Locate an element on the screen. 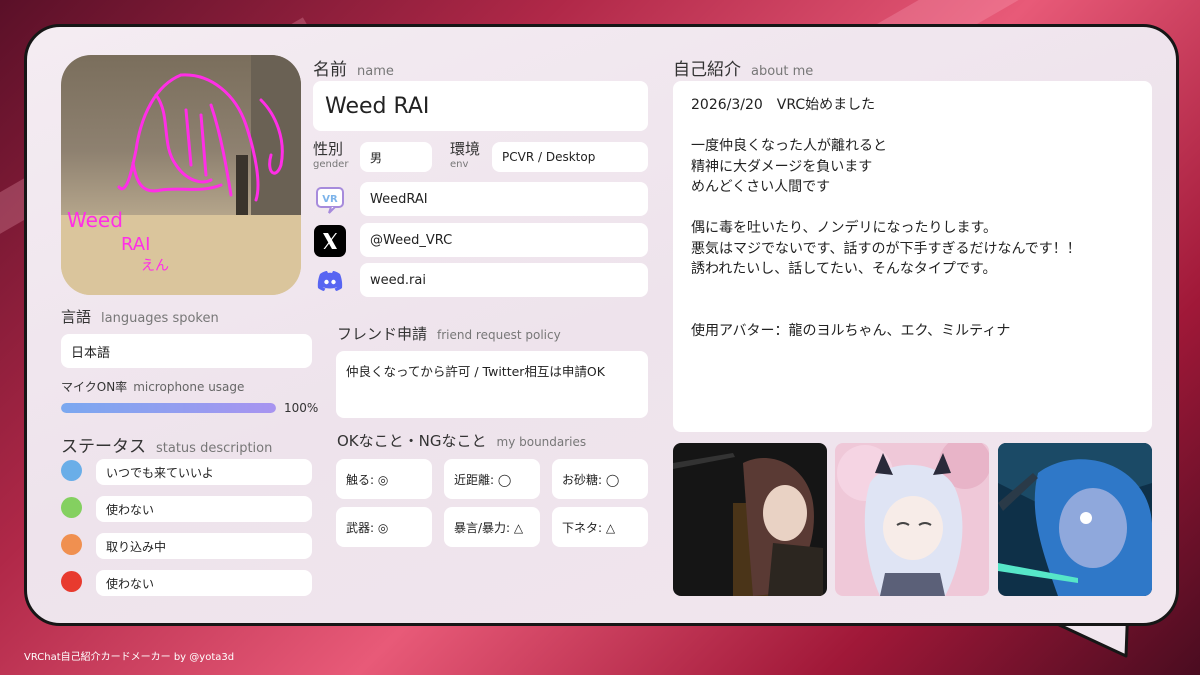 The image size is (1200, 675). boundary-item: 近距離: ◯ is located at coordinates (492, 479).